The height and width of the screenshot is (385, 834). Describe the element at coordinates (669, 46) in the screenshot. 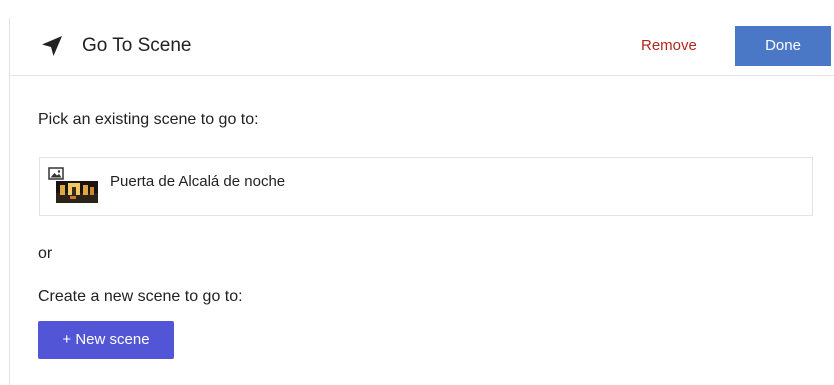

I see `remove-button: Remove` at that location.